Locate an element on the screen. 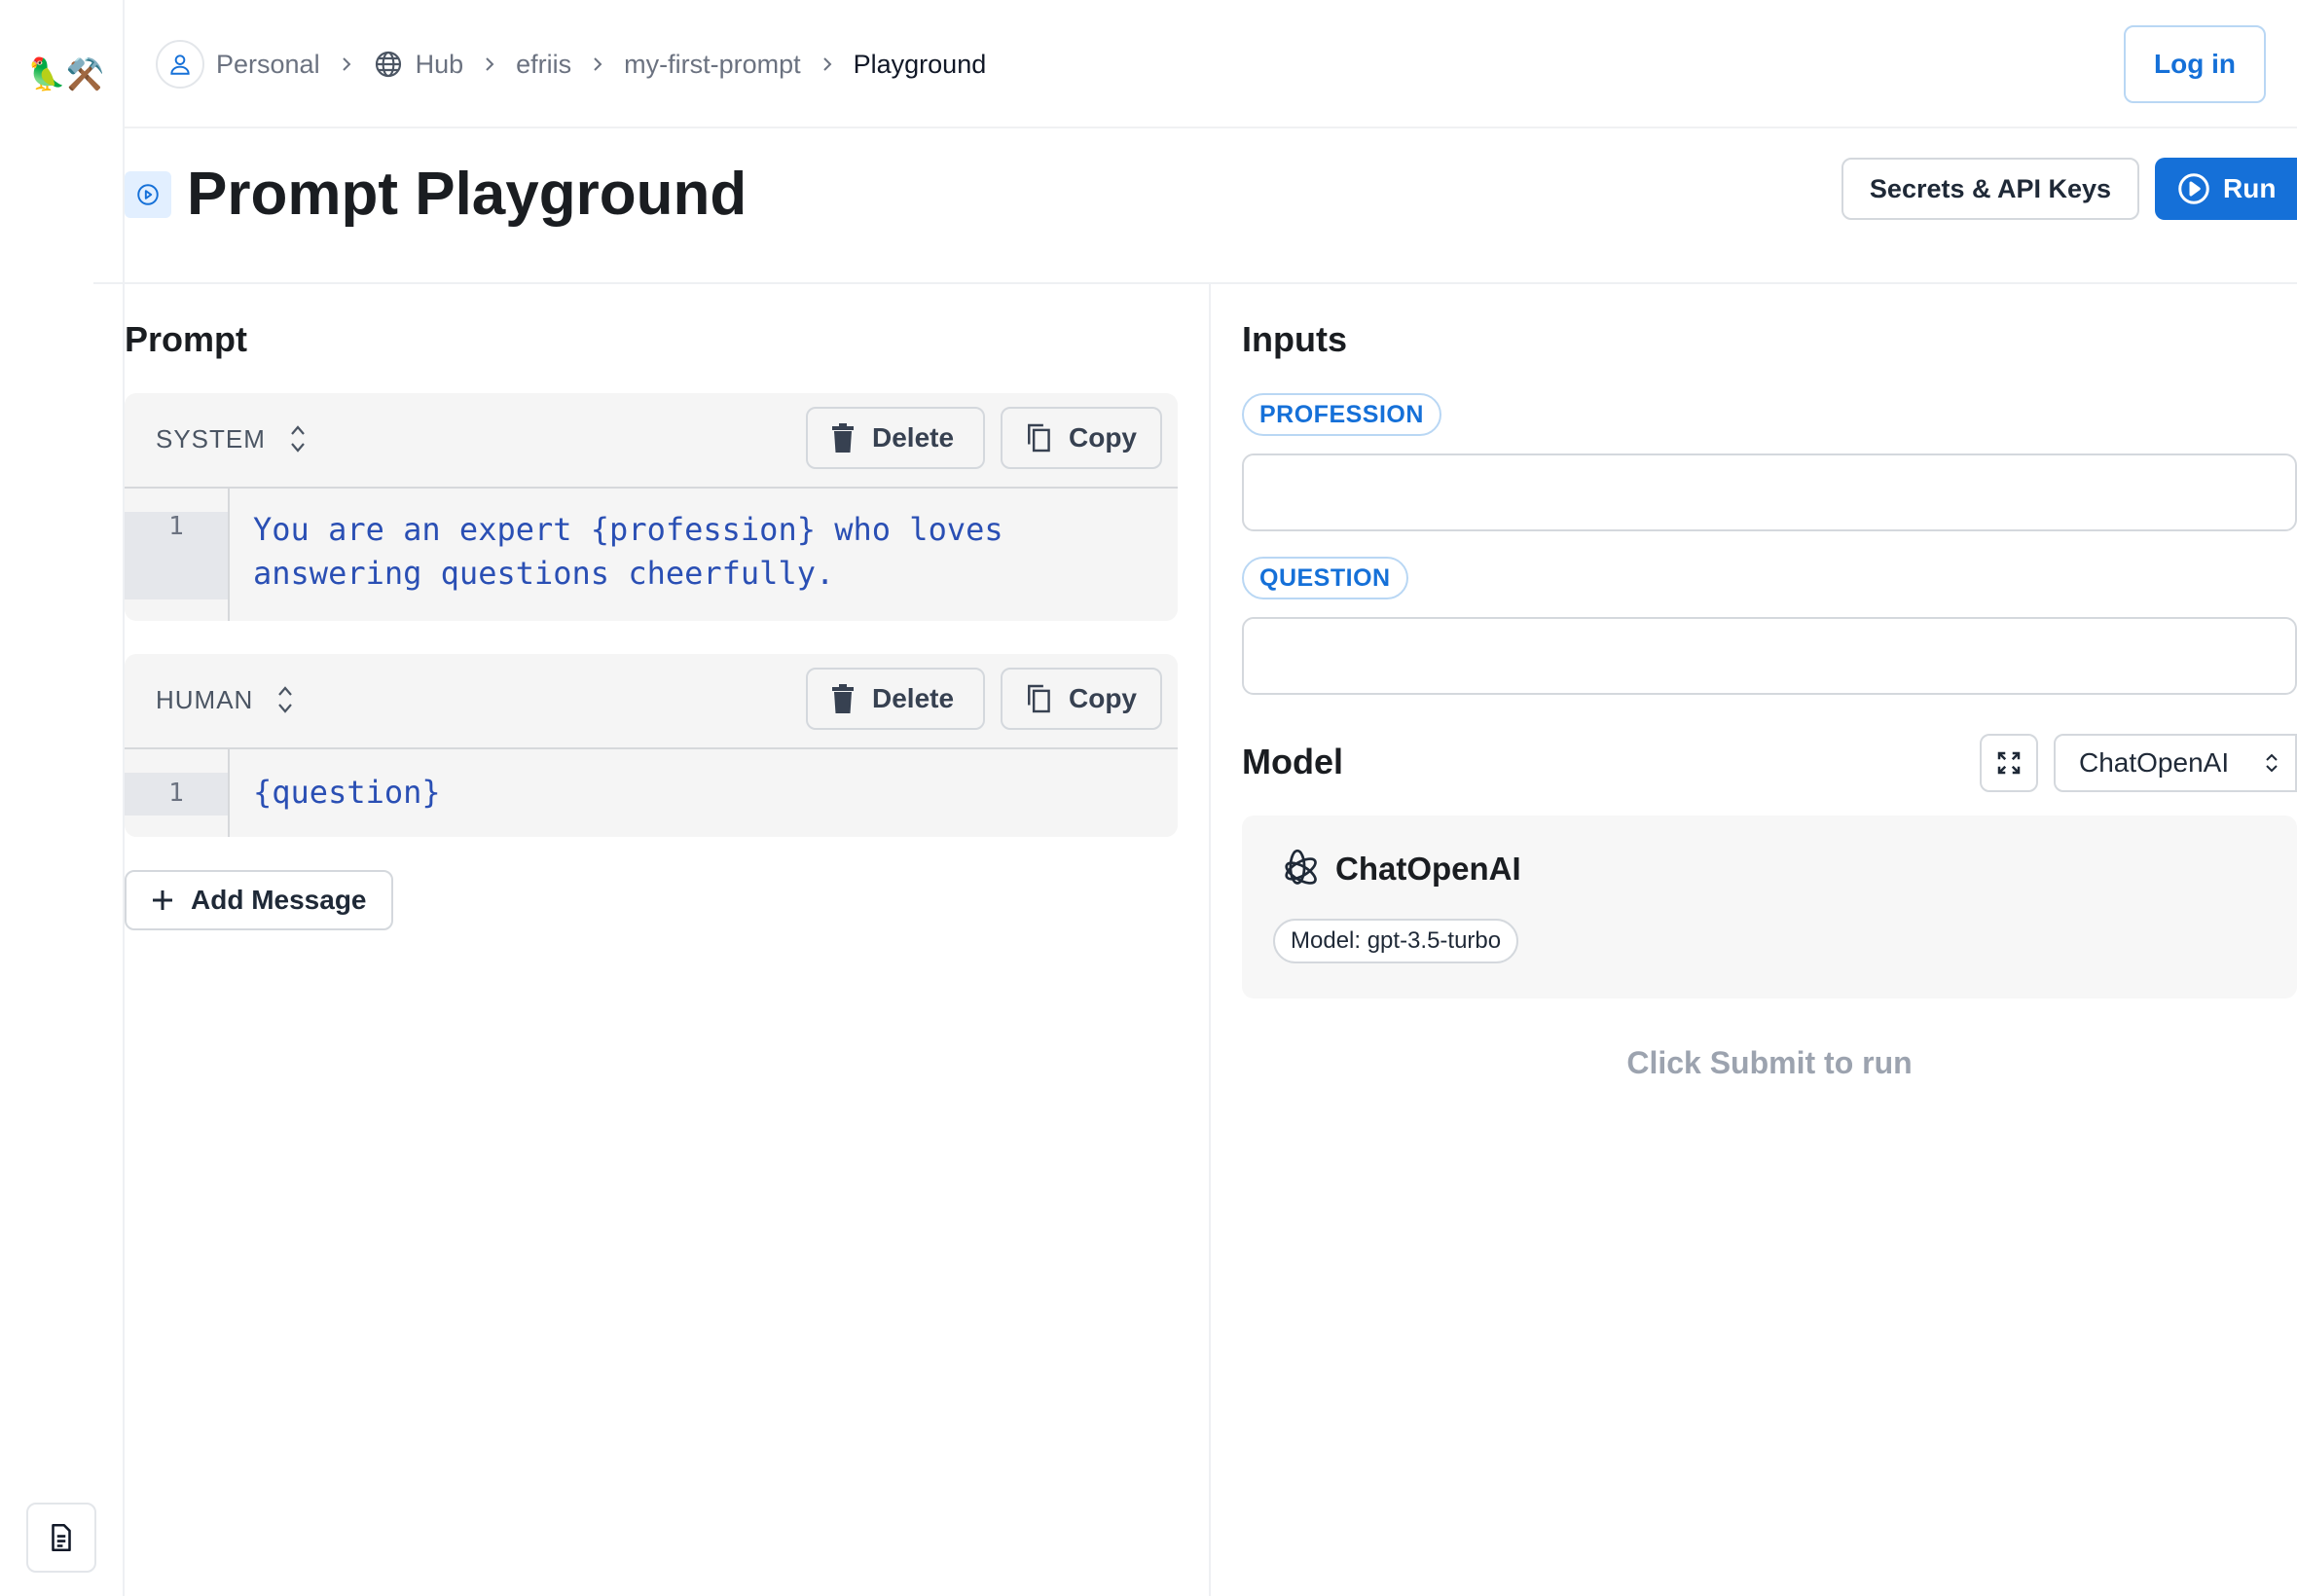  expand-icon is located at coordinates (2009, 763).